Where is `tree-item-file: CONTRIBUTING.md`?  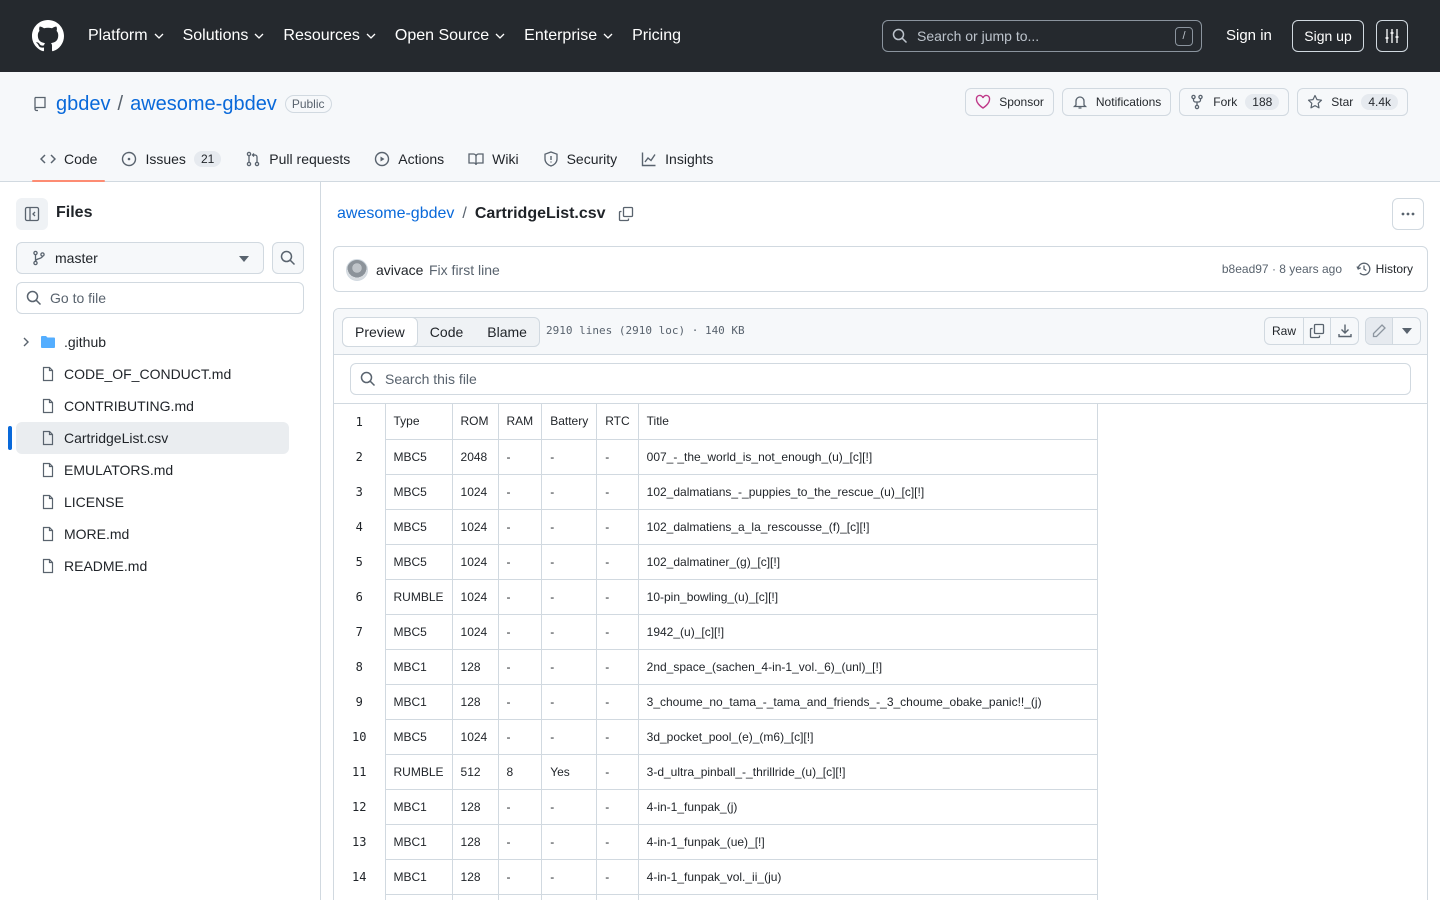
tree-item-file: CONTRIBUTING.md is located at coordinates (152, 406).